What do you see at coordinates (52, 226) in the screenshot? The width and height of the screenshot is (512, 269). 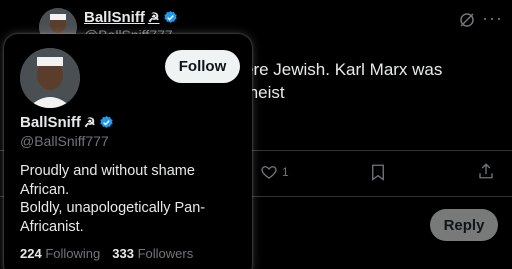 I see `bio-line: Africanist.` at bounding box center [52, 226].